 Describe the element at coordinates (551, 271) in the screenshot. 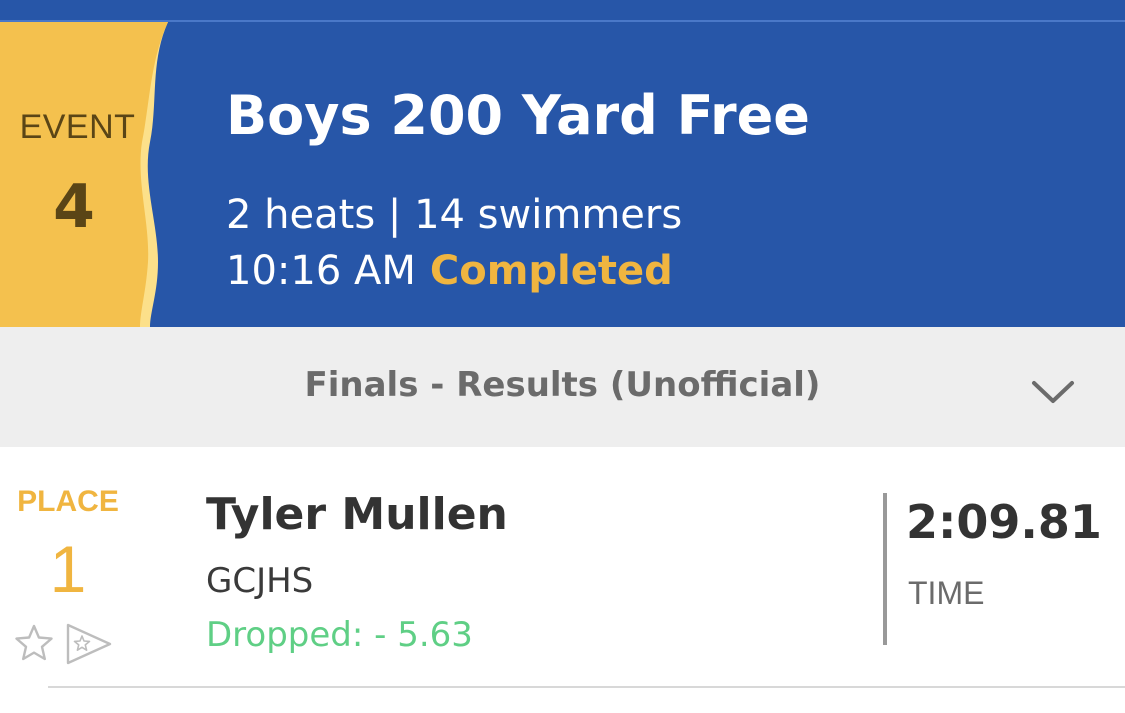

I see `event-status: Completed` at that location.